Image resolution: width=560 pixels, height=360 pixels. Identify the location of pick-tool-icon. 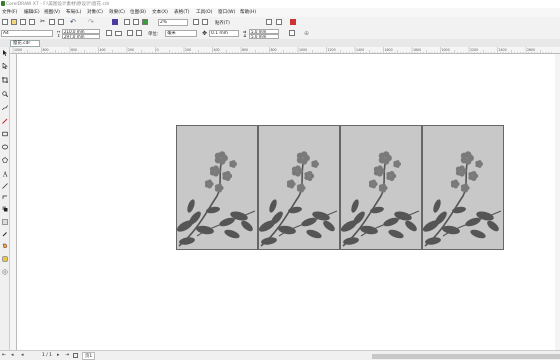
(5, 53).